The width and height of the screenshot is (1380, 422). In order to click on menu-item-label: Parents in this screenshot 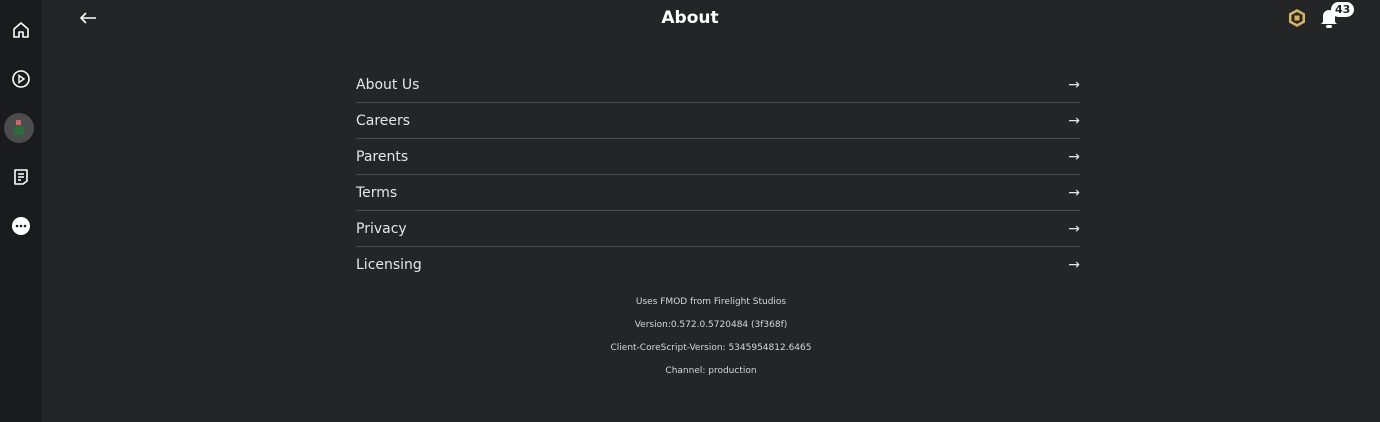, I will do `click(382, 156)`.